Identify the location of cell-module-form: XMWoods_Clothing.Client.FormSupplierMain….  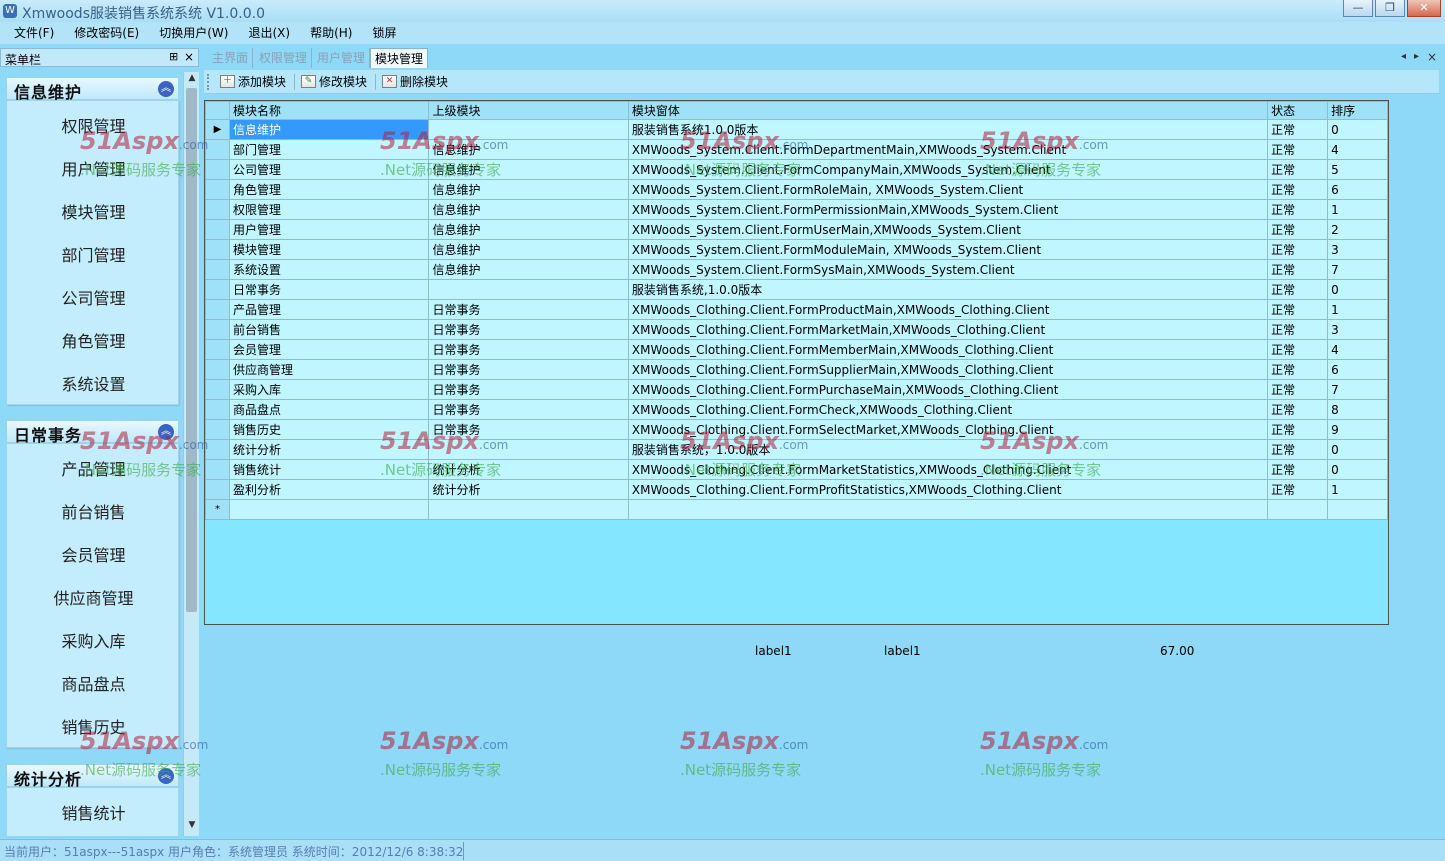
(948, 369).